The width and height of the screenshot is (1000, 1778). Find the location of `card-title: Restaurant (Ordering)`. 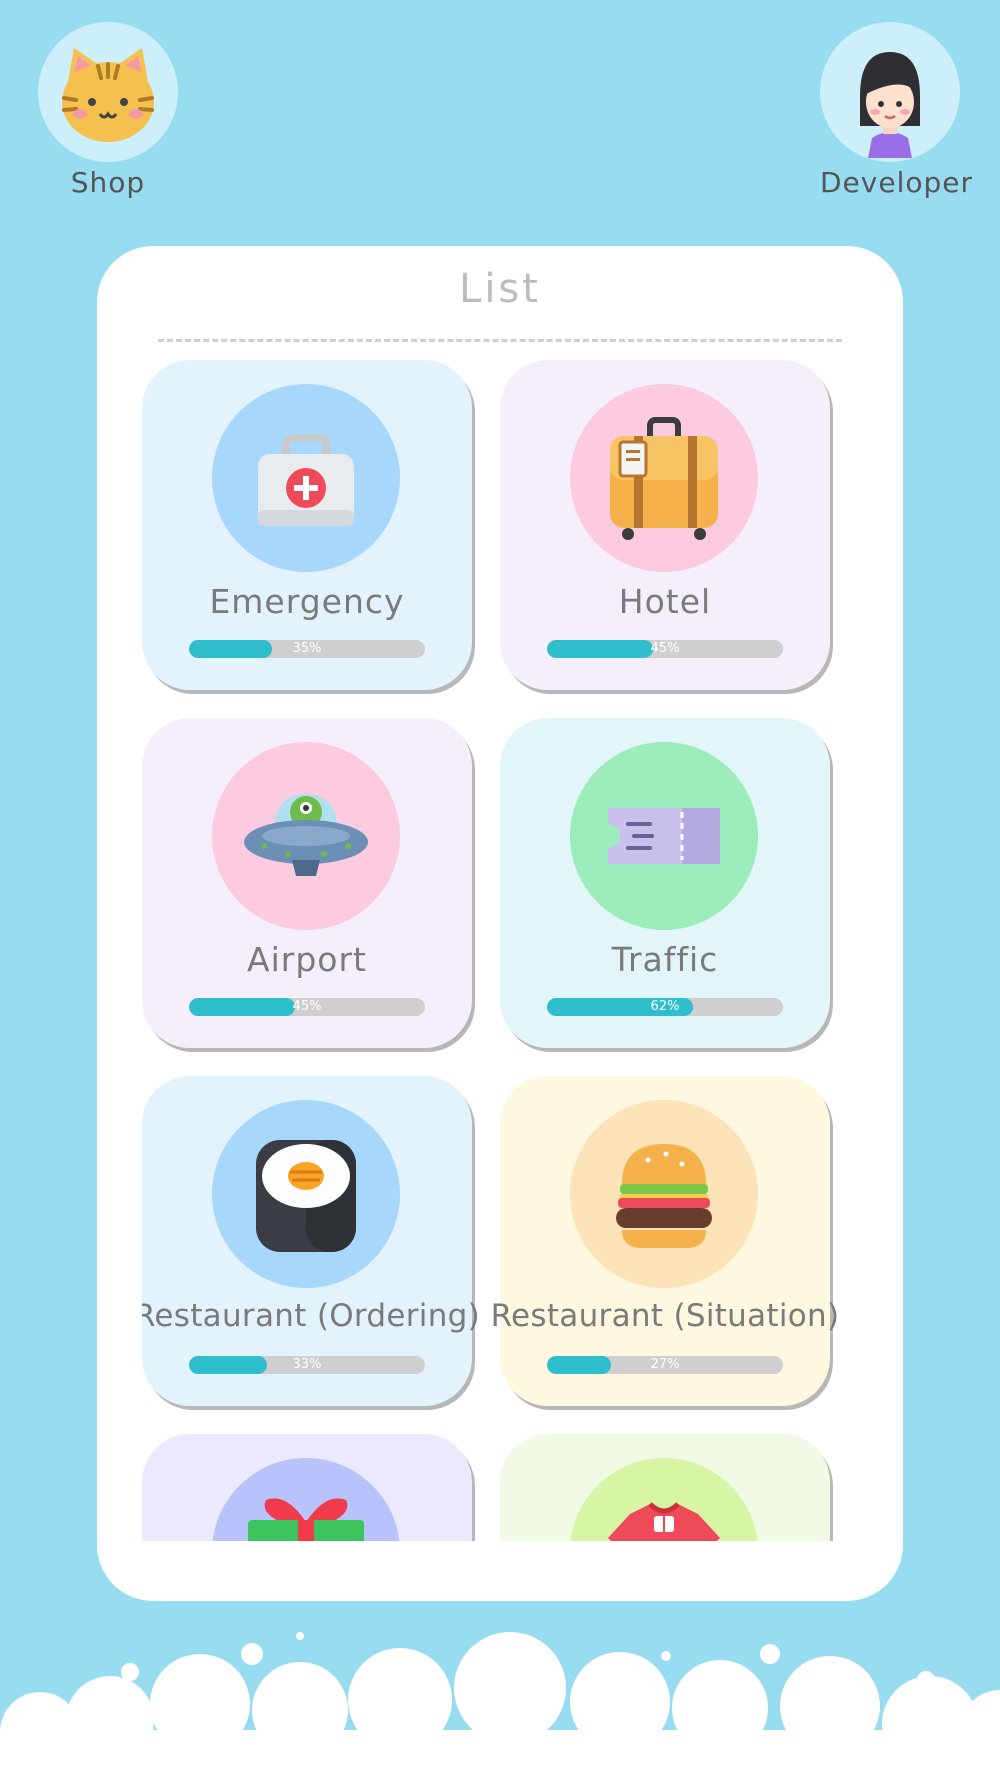

card-title: Restaurant (Ordering) is located at coordinates (311, 1316).